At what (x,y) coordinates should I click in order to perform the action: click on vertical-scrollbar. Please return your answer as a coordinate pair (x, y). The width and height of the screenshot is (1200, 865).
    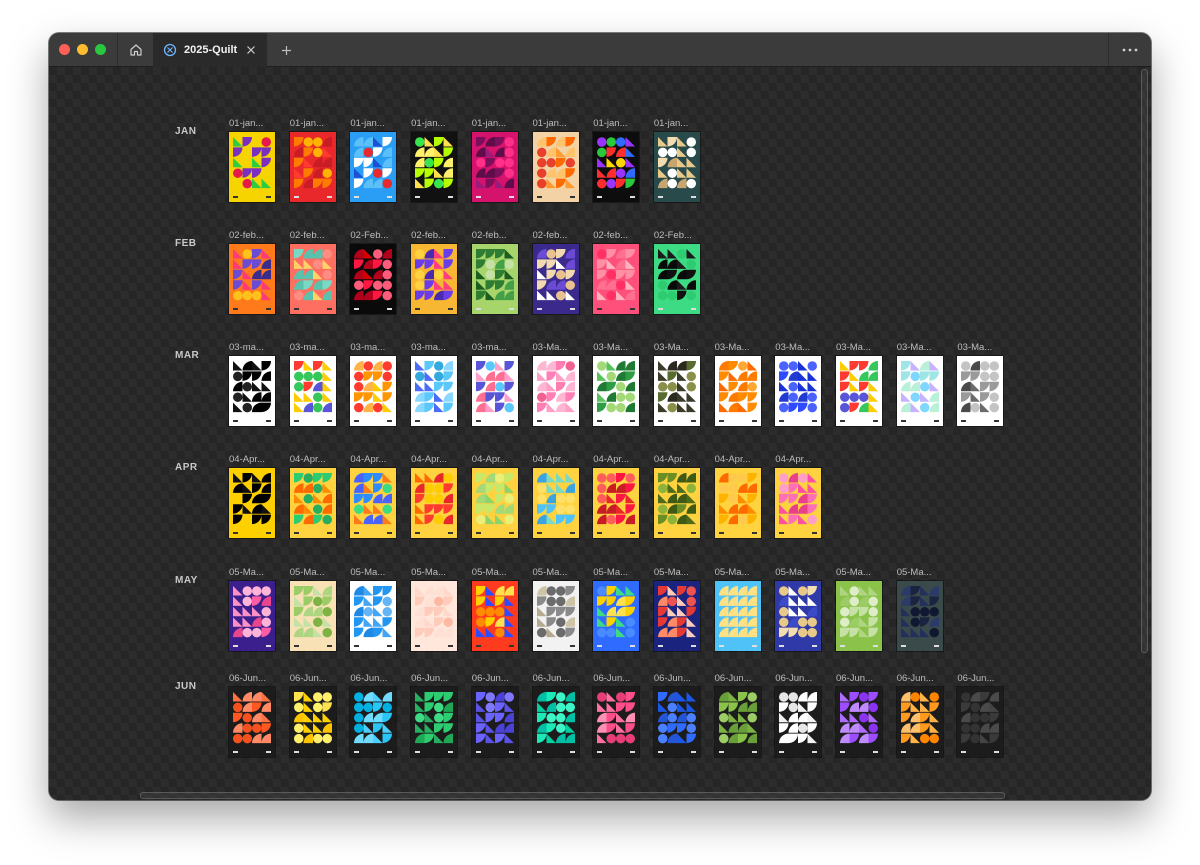
    Looking at the image, I should click on (1144, 361).